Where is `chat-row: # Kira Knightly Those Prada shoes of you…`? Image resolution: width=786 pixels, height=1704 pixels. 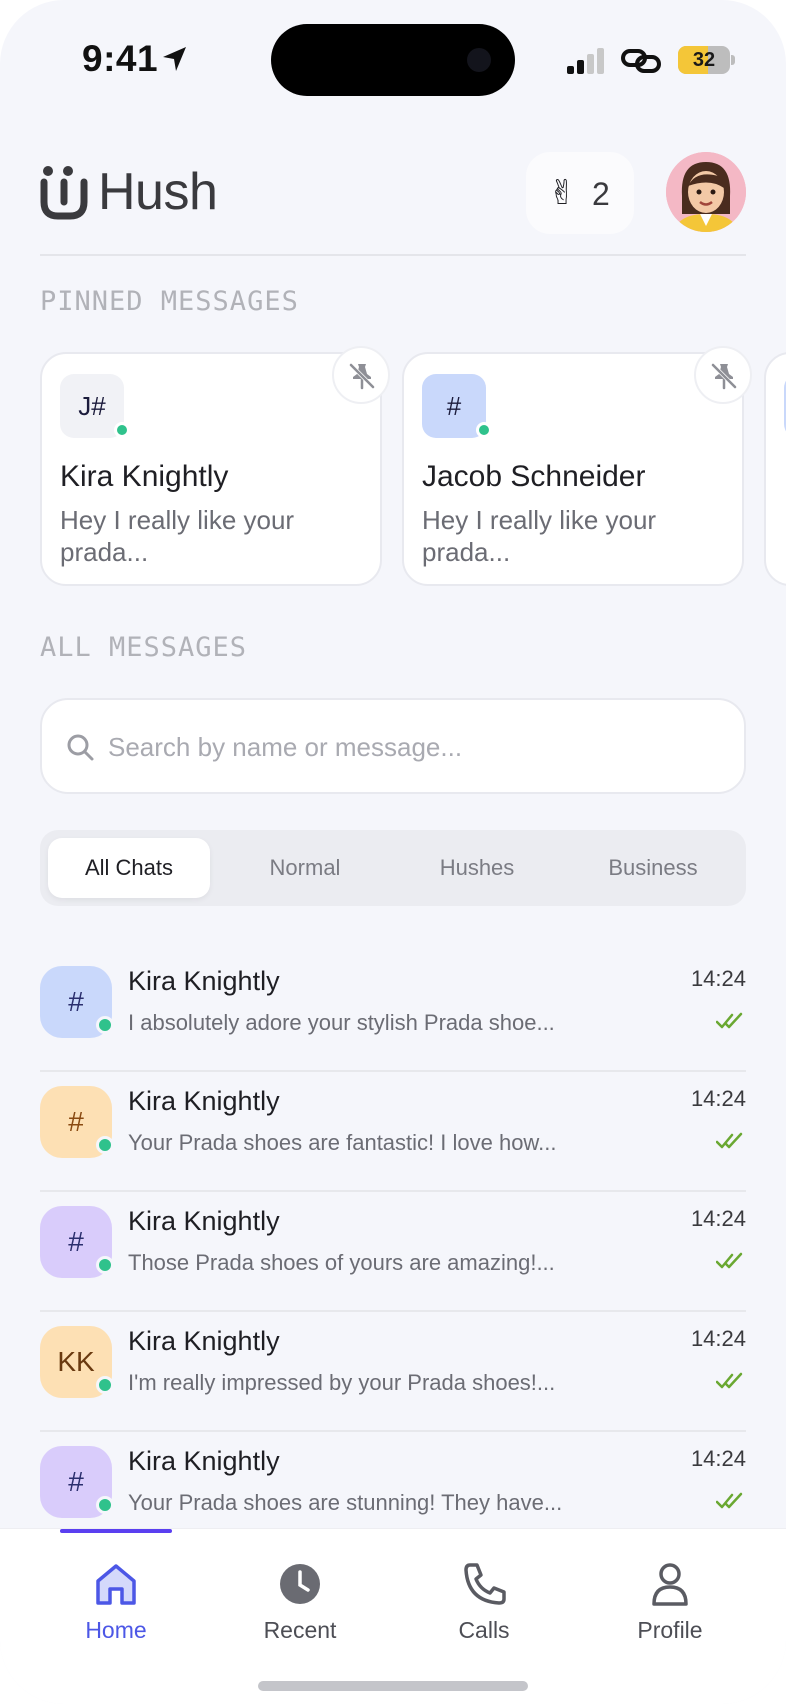
chat-row: # Kira Knightly Those Prada shoes of you… is located at coordinates (393, 1252).